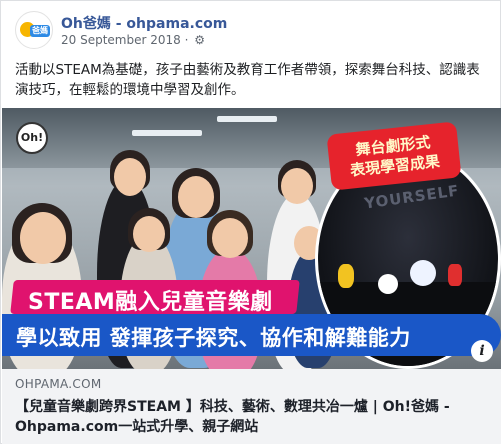  What do you see at coordinates (412, 197) in the screenshot?
I see `stage-word: YOURSELF` at bounding box center [412, 197].